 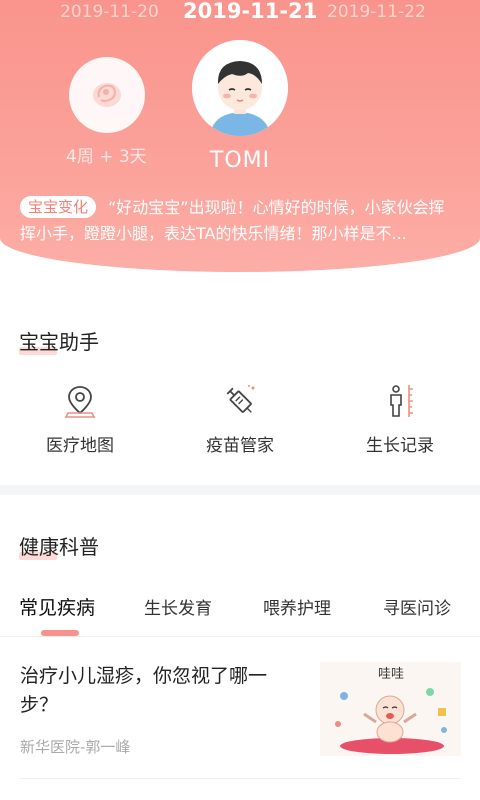 What do you see at coordinates (80, 402) in the screenshot?
I see `map-pin-icon` at bounding box center [80, 402].